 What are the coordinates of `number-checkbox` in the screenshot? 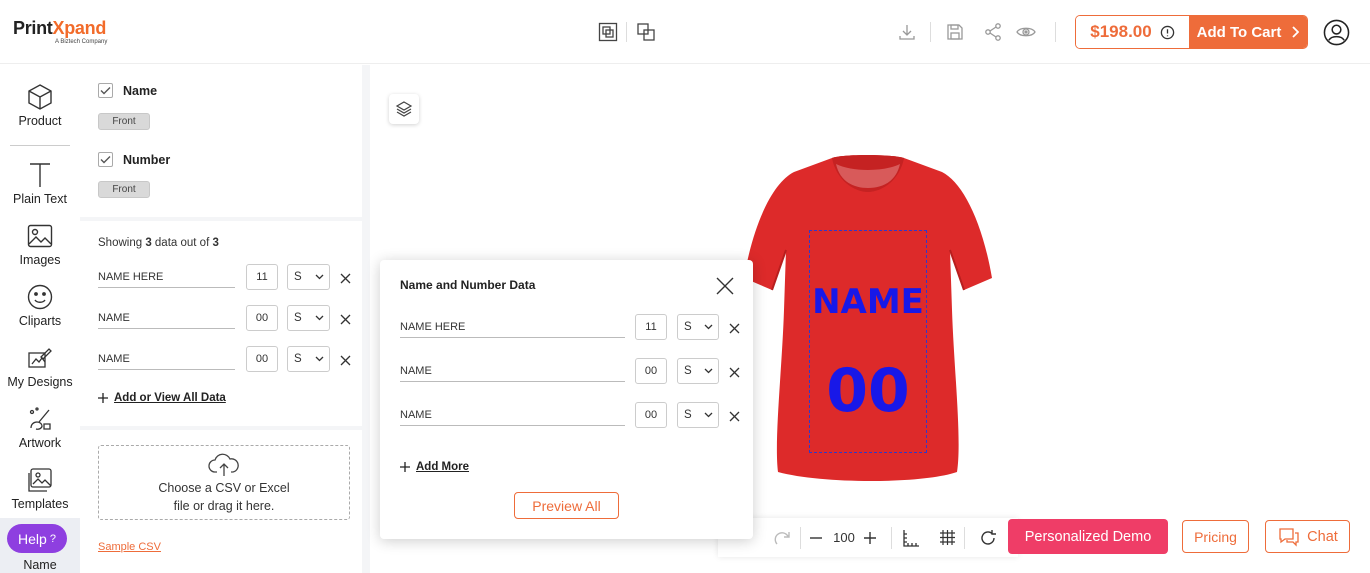 It's located at (105, 159).